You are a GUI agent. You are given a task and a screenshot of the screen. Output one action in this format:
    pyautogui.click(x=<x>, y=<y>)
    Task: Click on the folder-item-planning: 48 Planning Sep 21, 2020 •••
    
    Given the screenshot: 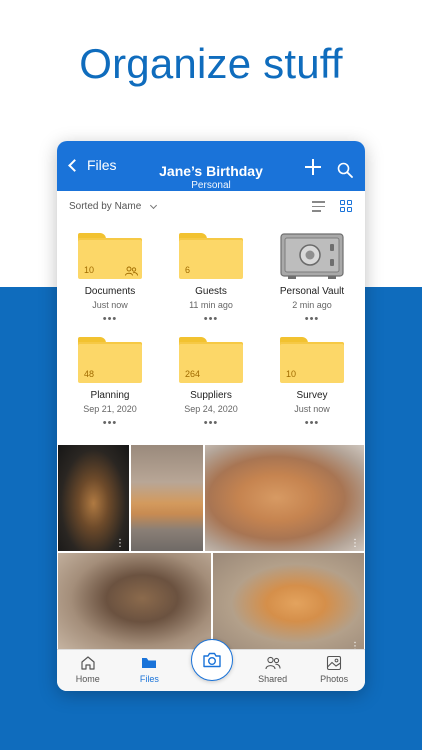 What is the action you would take?
    pyautogui.click(x=110, y=389)
    